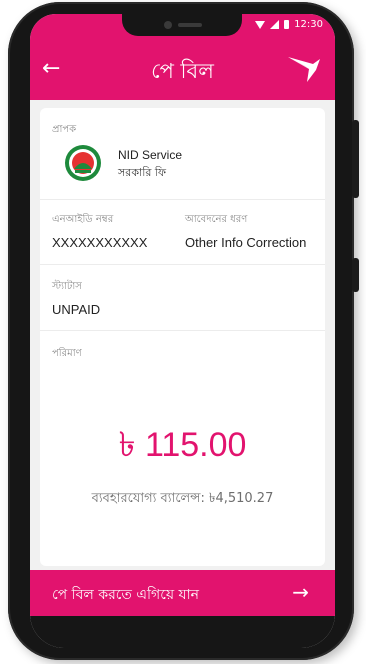 This screenshot has height=664, width=366. Describe the element at coordinates (168, 25) in the screenshot. I see `camera-icon` at that location.